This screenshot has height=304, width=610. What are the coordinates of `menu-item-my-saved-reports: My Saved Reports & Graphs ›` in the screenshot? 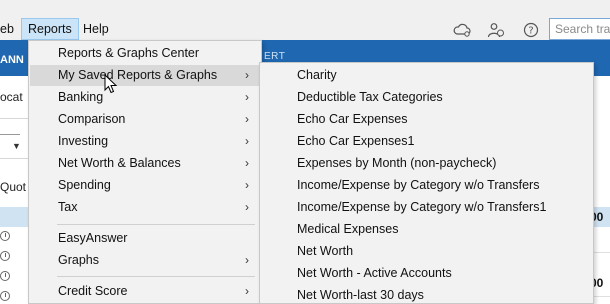 It's located at (145, 75).